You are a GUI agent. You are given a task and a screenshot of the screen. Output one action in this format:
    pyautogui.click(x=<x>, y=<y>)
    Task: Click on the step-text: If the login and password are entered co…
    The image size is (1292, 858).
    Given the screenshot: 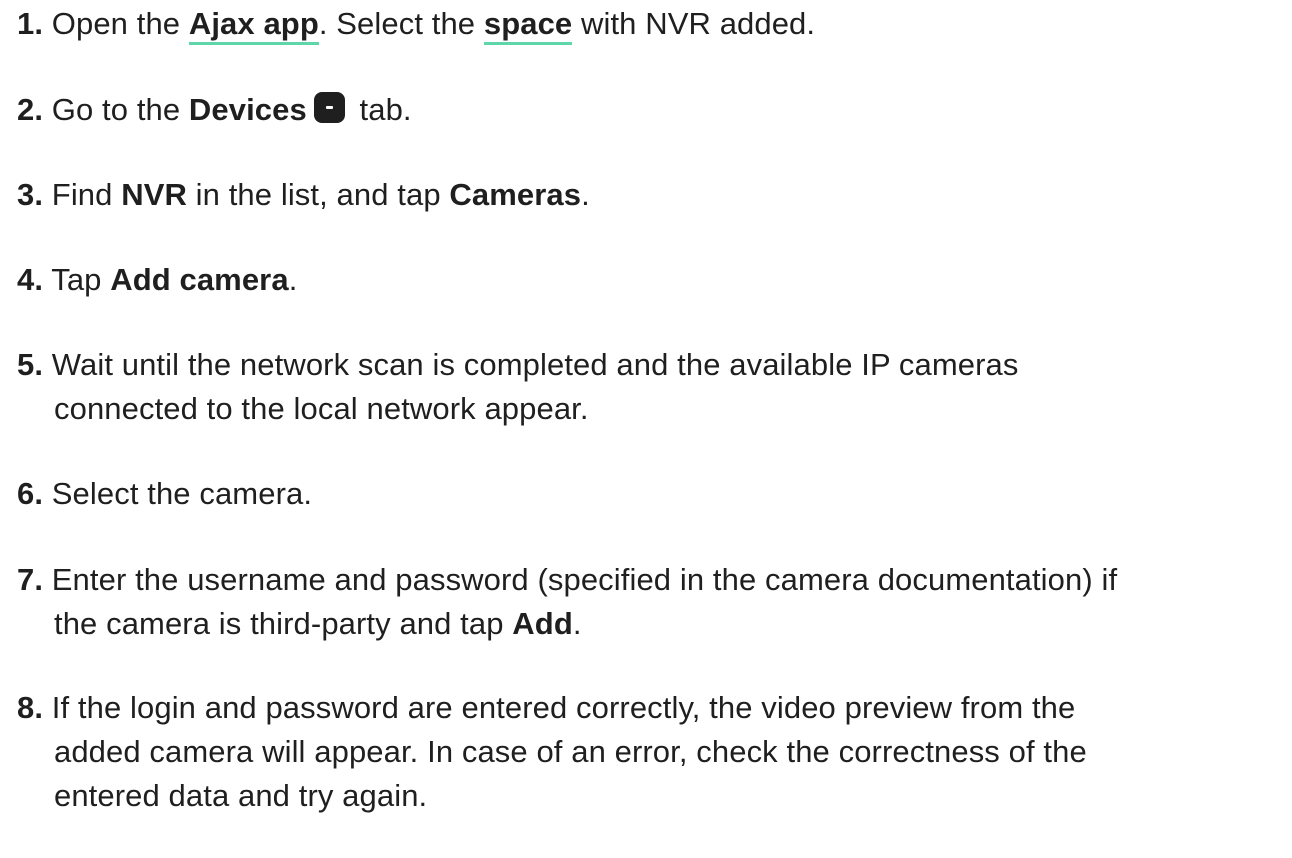 What is the action you would take?
    pyautogui.click(x=563, y=707)
    